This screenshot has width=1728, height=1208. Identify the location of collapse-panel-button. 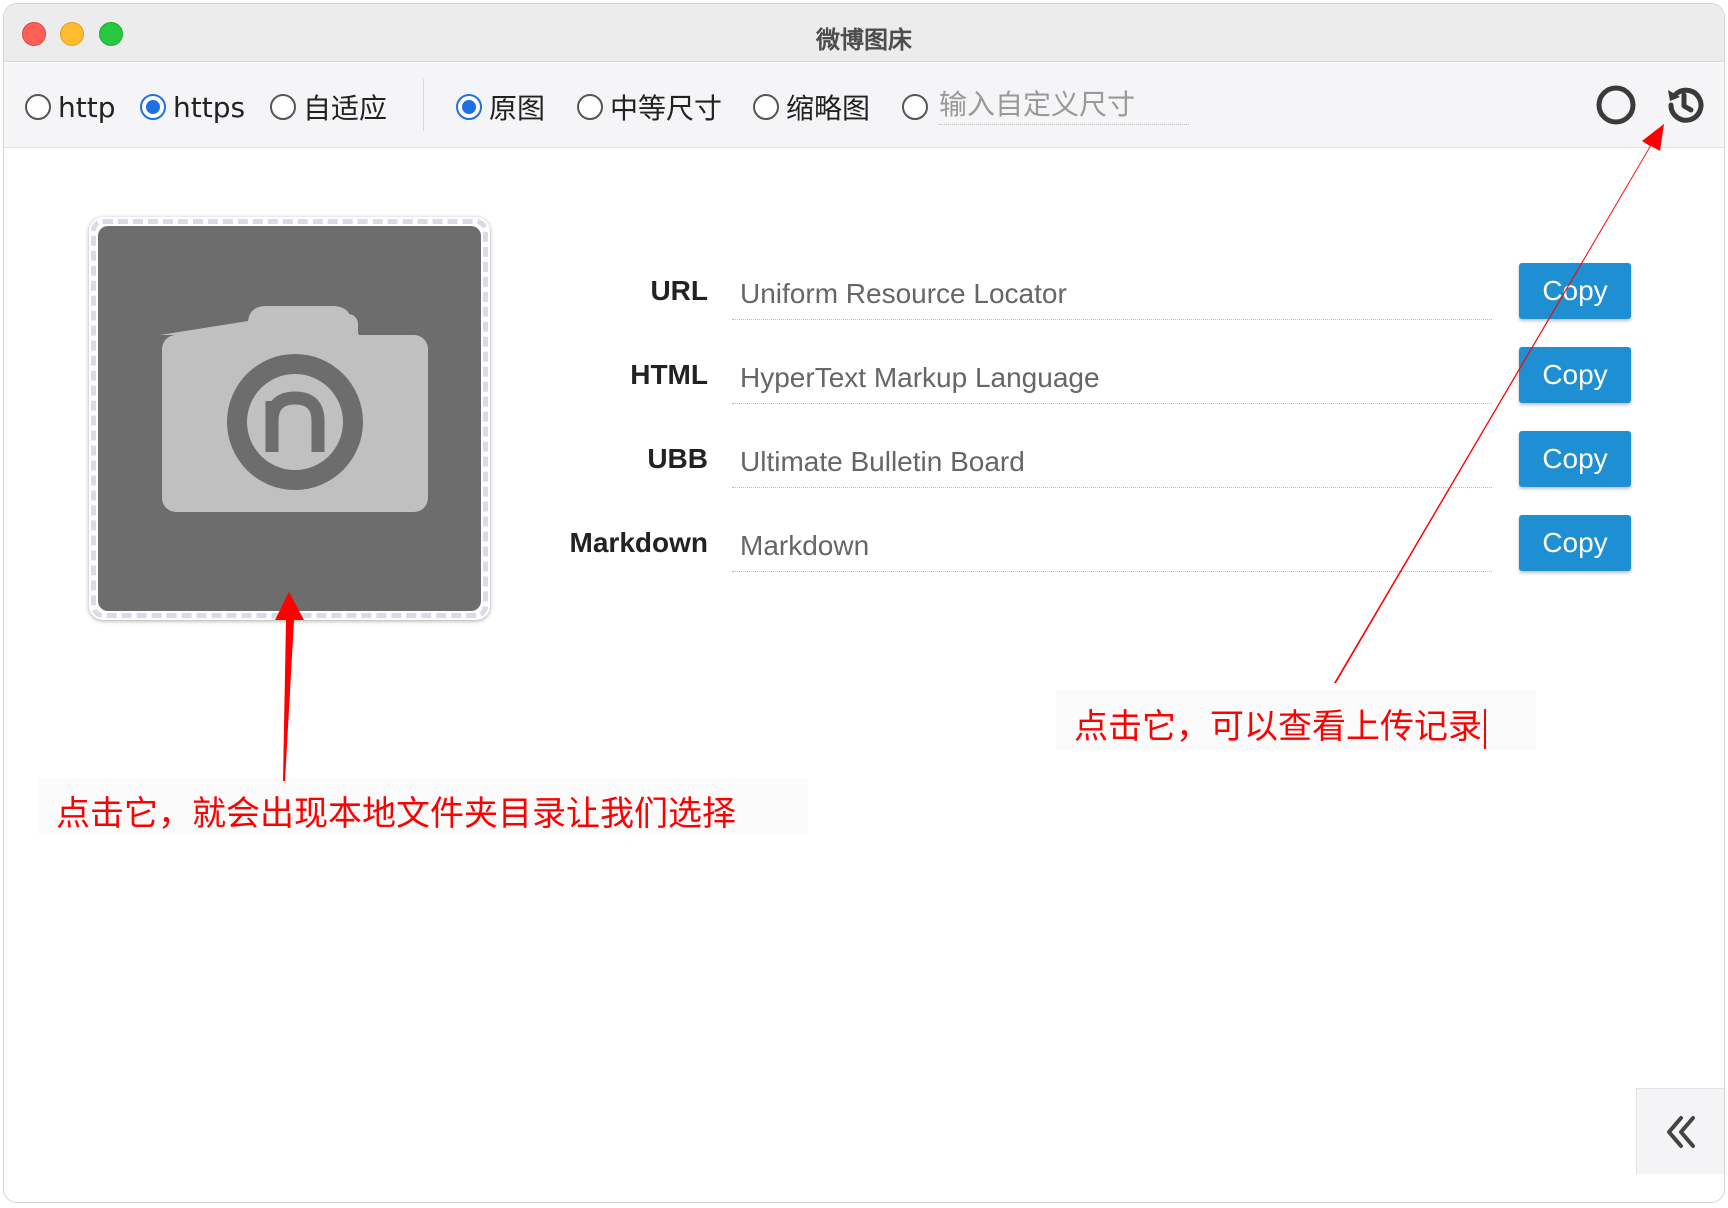
(1680, 1131).